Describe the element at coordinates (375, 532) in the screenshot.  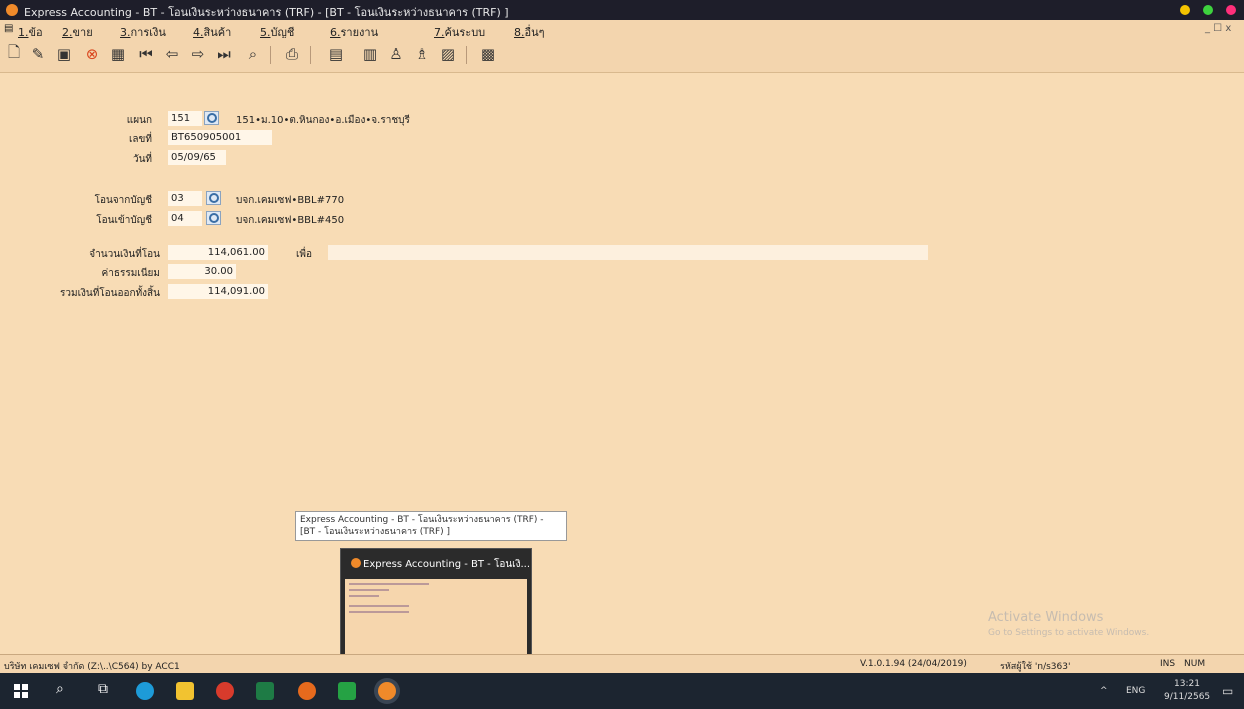
I see `tooltip-line-2: [BT - โอนเงินระหว่างธนาคาร (TRF) ]` at that location.